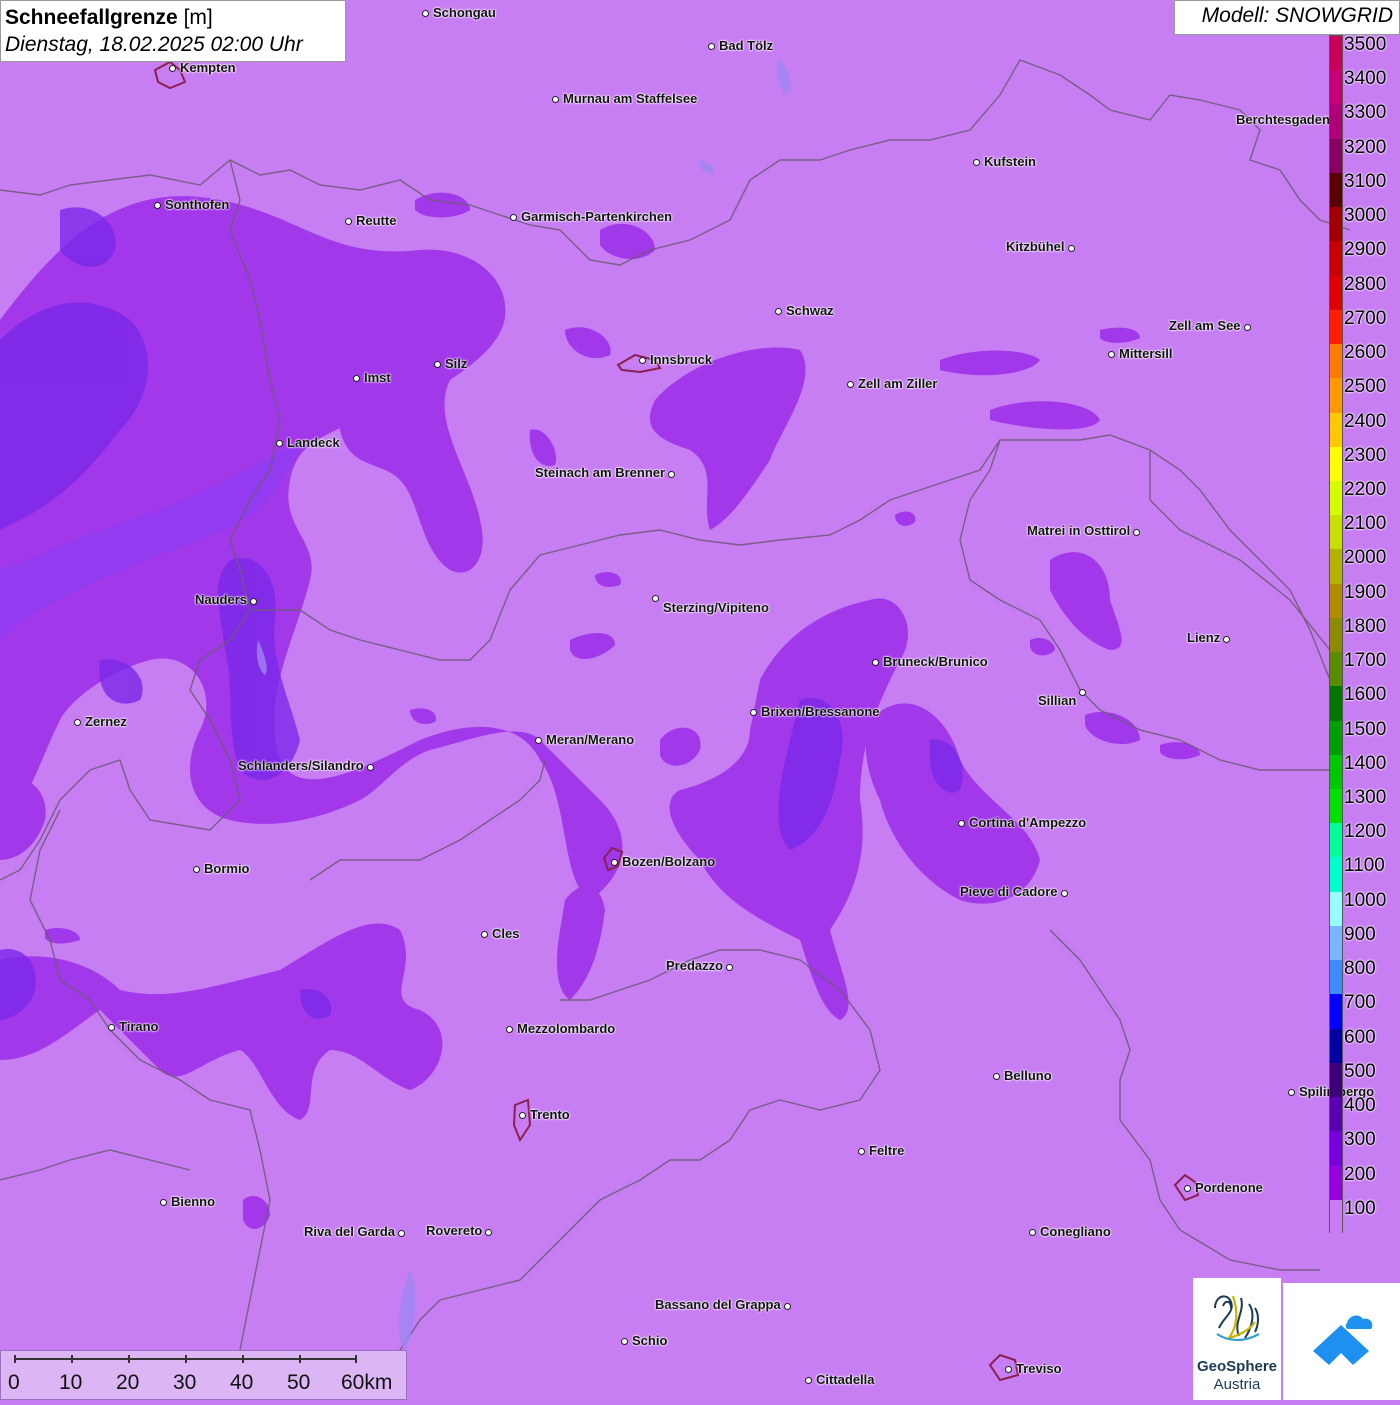 This screenshot has width=1400, height=1405. Describe the element at coordinates (1365, 592) in the screenshot. I see `legend-label: 1900` at that location.